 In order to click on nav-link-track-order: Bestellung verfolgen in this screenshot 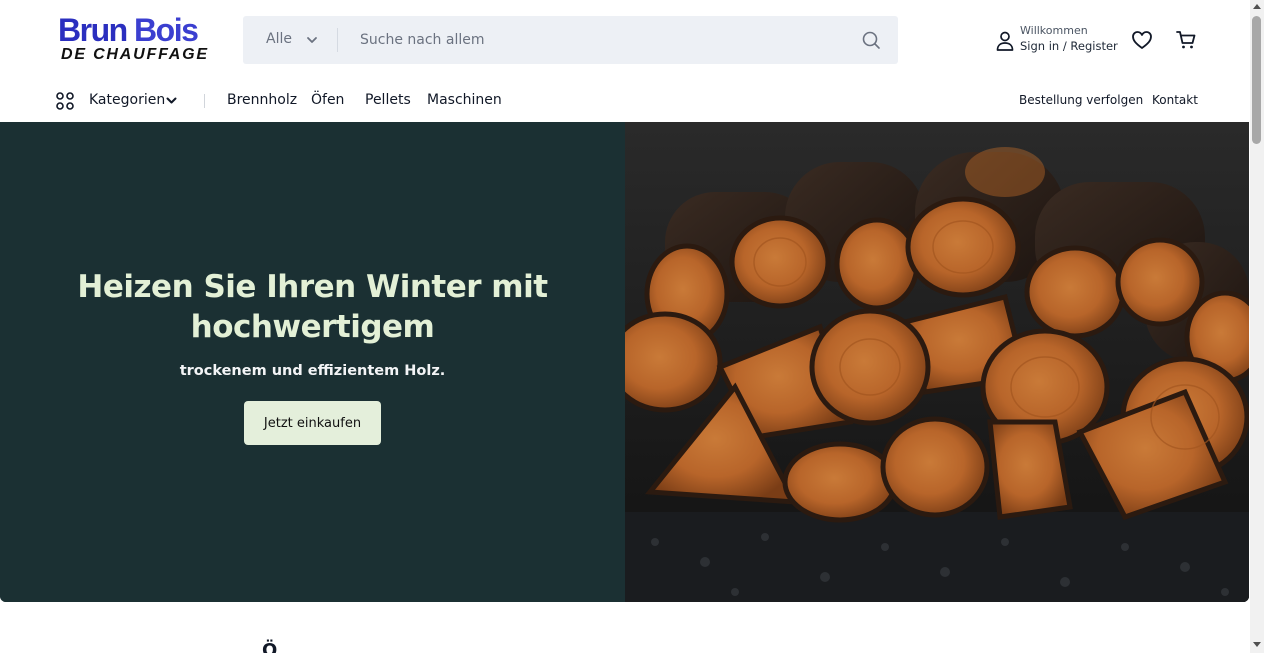, I will do `click(1081, 100)`.